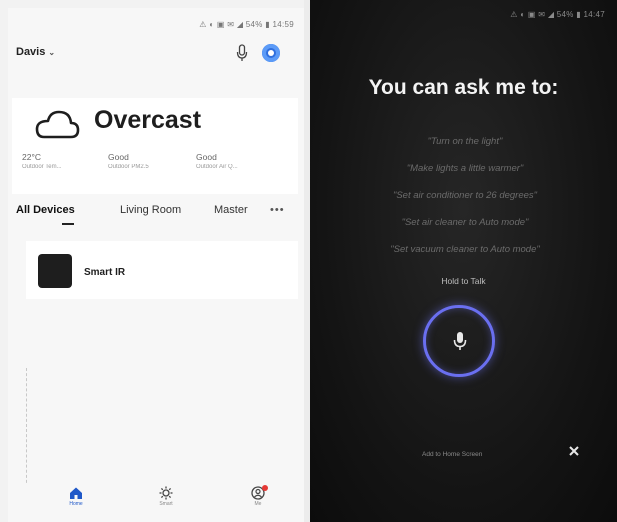 This screenshot has width=617, height=522. Describe the element at coordinates (166, 493) in the screenshot. I see `smart-icon` at that location.